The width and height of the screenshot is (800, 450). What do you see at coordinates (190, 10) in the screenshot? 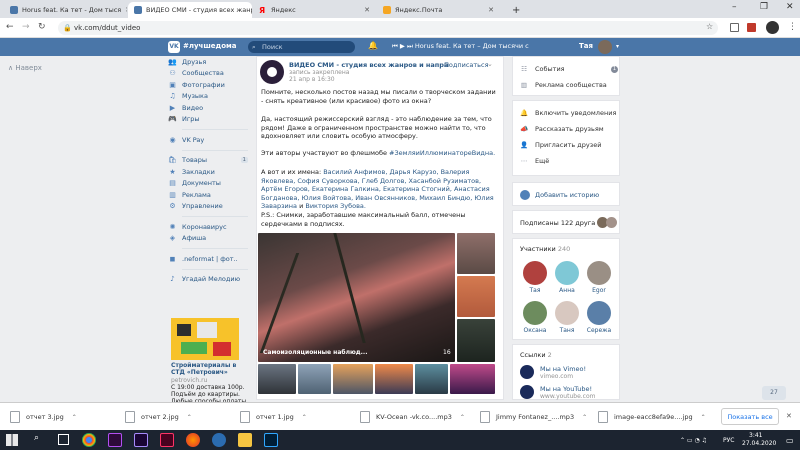
I see `browser-tab-2: ВИДЕО СМИ - студия всех жанр ✕` at bounding box center [190, 10].